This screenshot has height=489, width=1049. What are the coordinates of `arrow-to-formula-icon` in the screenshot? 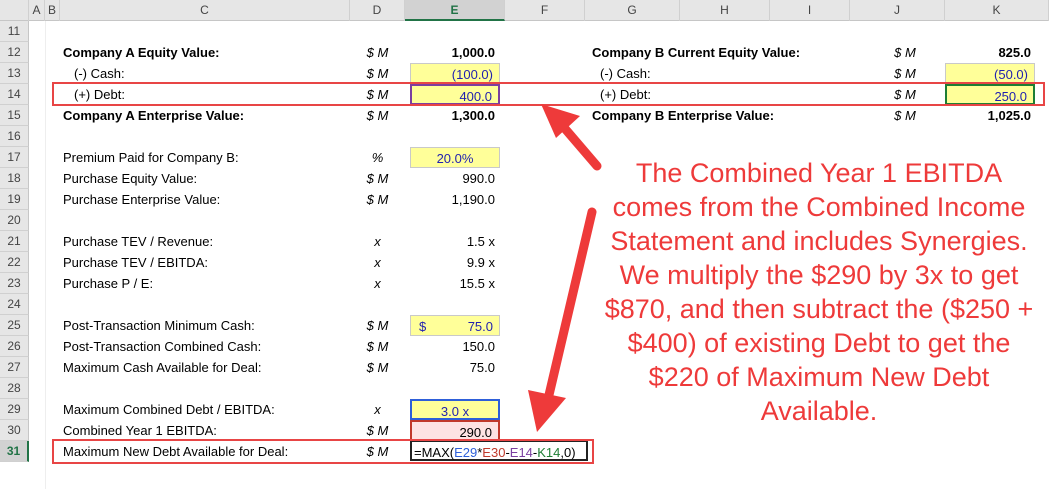 It's located at (562, 319).